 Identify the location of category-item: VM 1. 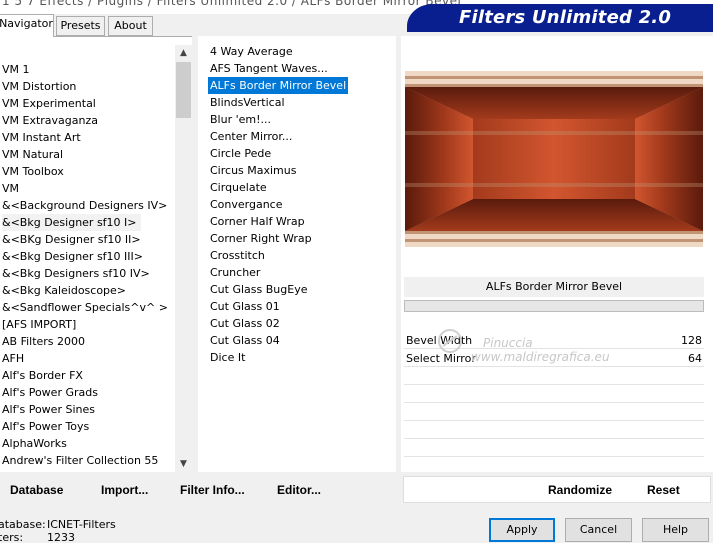
(16, 69).